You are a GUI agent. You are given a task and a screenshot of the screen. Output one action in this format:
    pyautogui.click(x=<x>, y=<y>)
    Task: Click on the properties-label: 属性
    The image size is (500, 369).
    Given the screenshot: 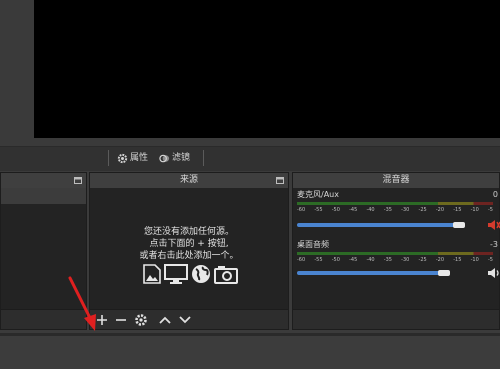 What is the action you would take?
    pyautogui.click(x=139, y=158)
    